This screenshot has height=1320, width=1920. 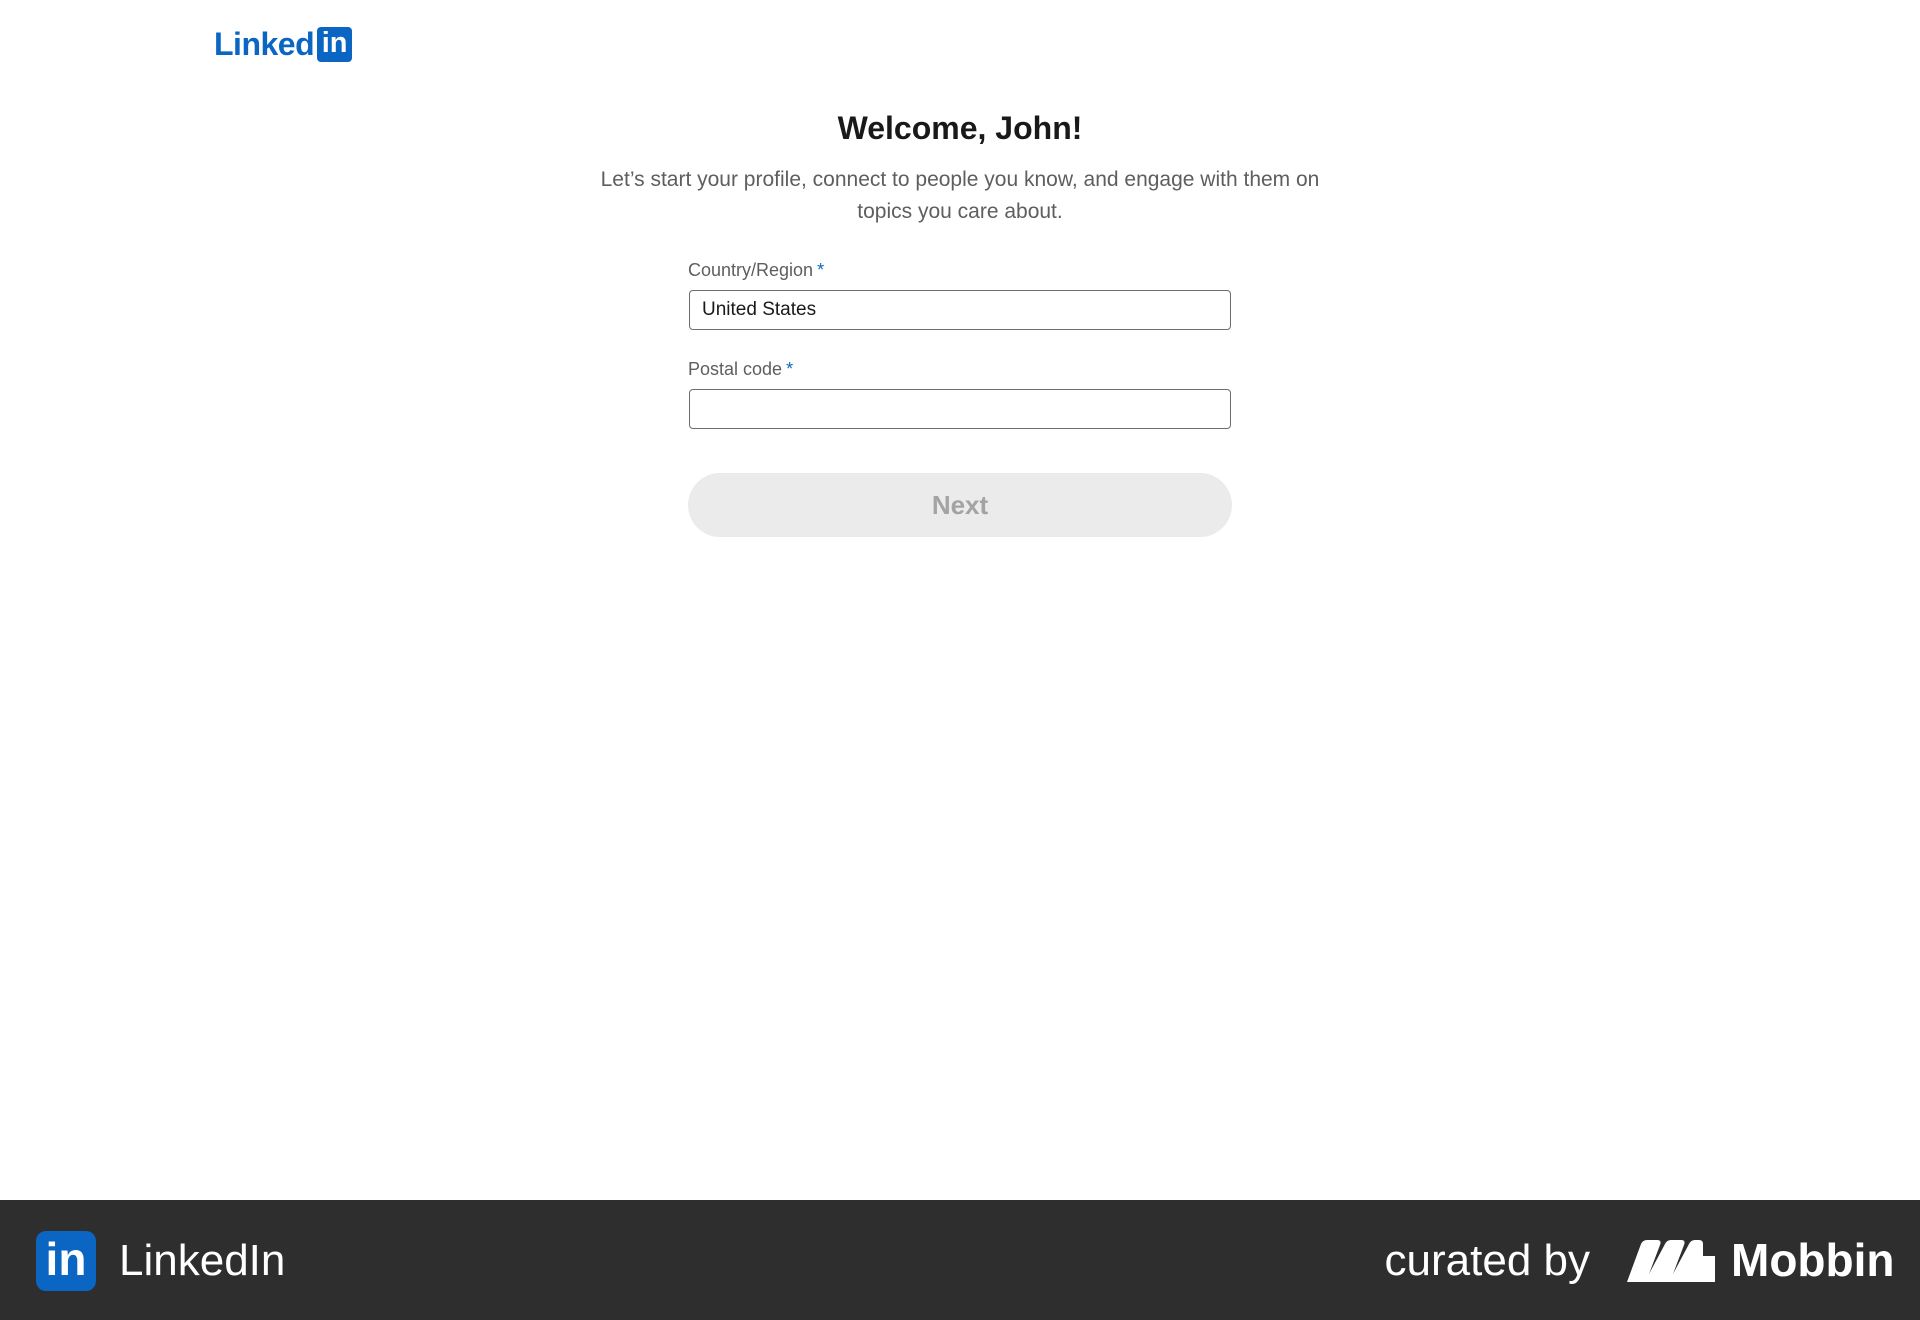 I want to click on linkedin-logo: Linked in, so click(x=283, y=44).